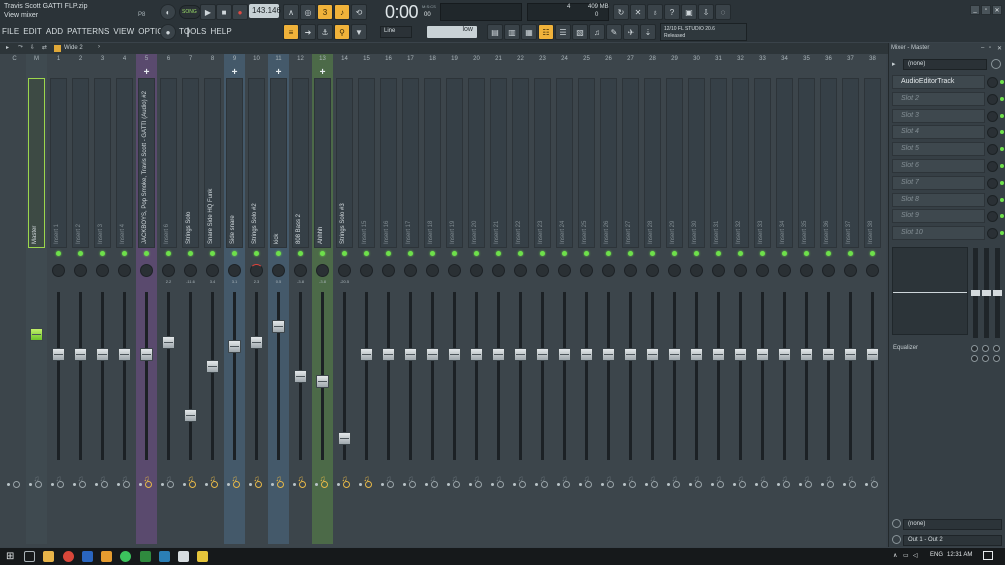  Describe the element at coordinates (674, 299) in the screenshot. I see `mixer-strip-29: 29 Insert 29 ♫` at that location.